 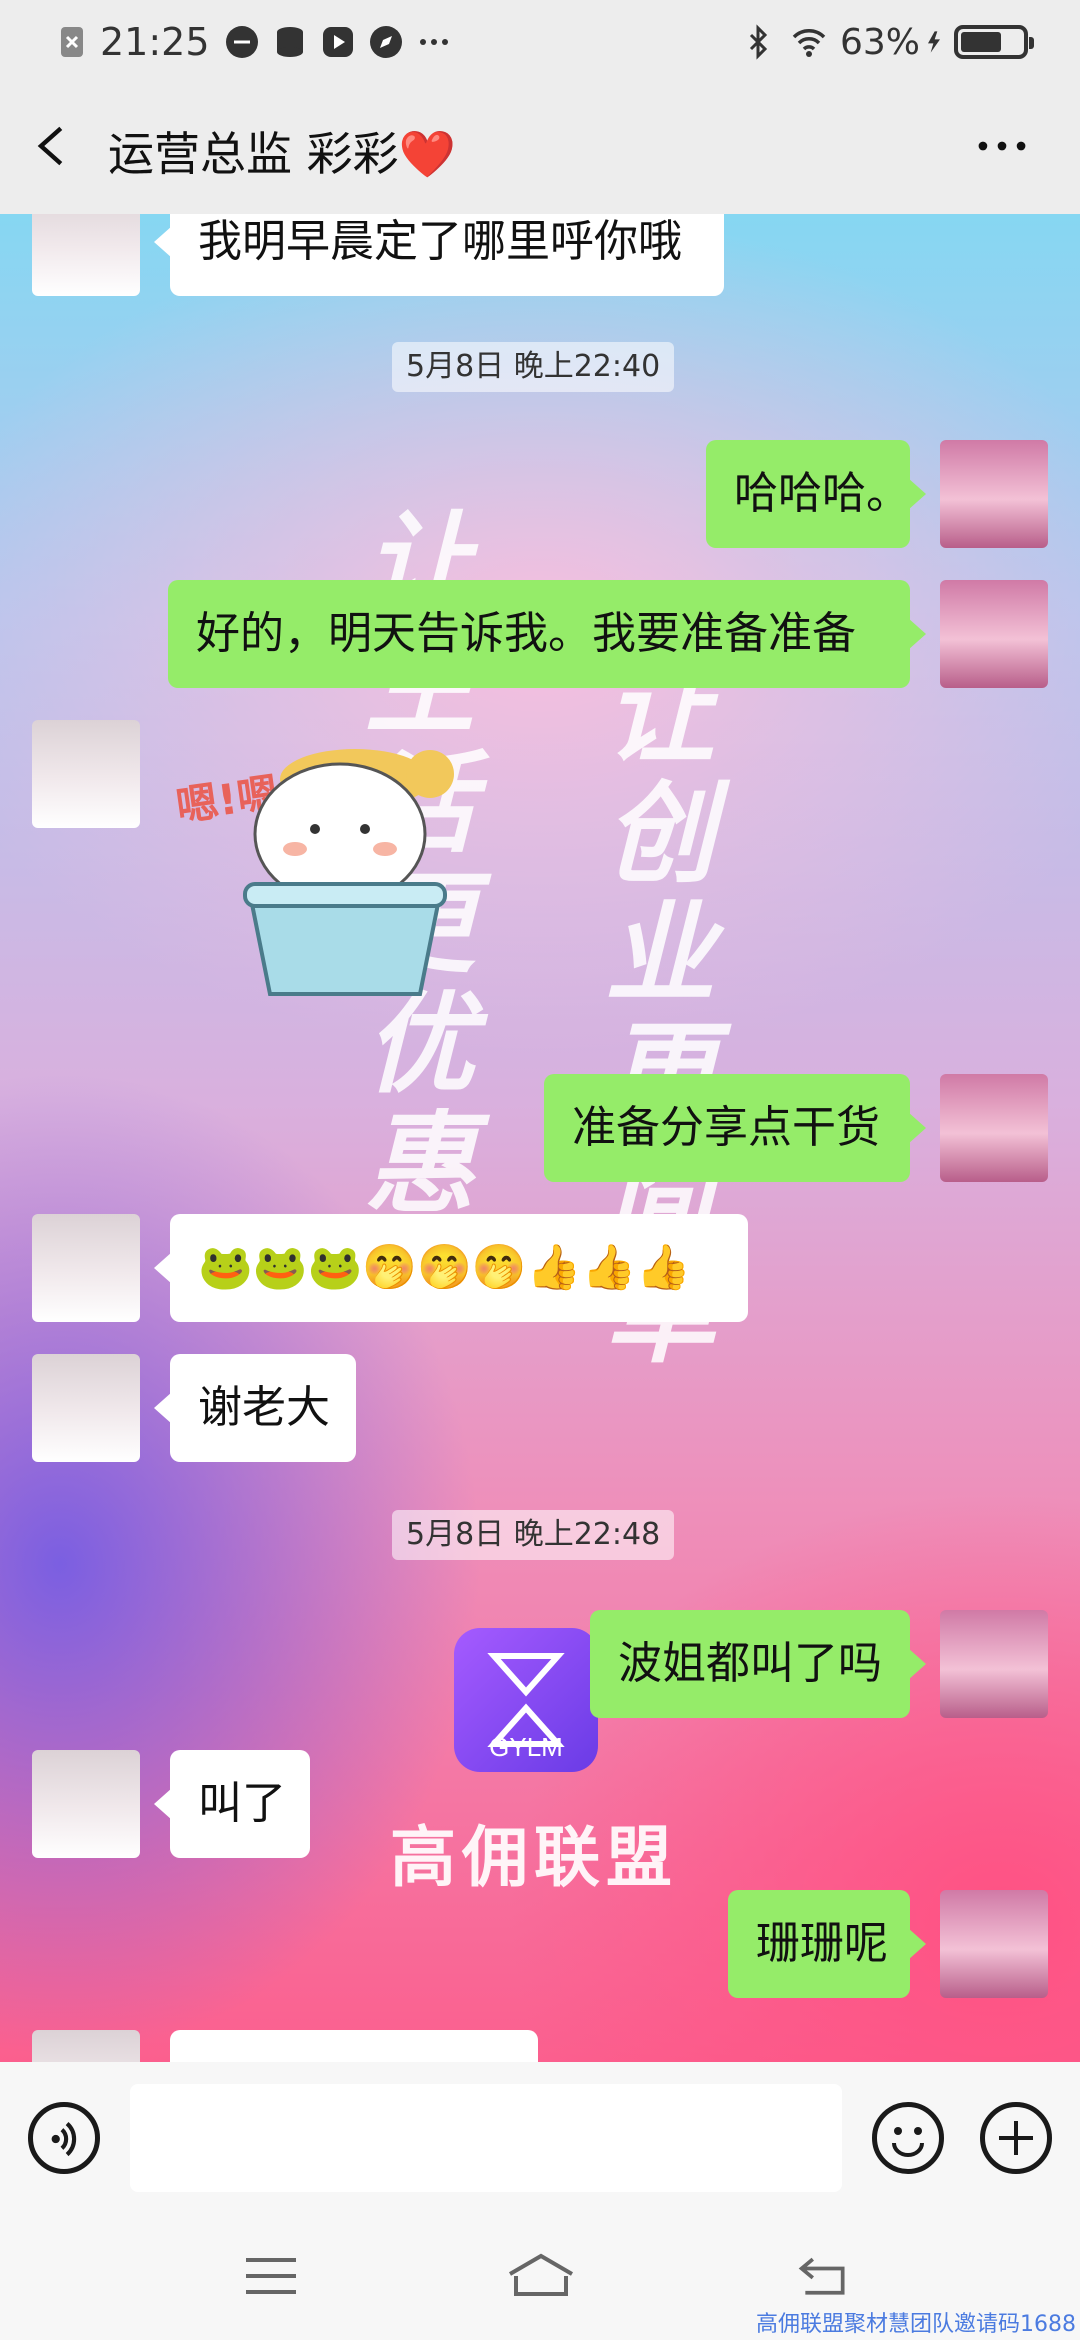 I want to click on message-bubble: 我明早晨定了哪里呼你哦, so click(x=439, y=255).